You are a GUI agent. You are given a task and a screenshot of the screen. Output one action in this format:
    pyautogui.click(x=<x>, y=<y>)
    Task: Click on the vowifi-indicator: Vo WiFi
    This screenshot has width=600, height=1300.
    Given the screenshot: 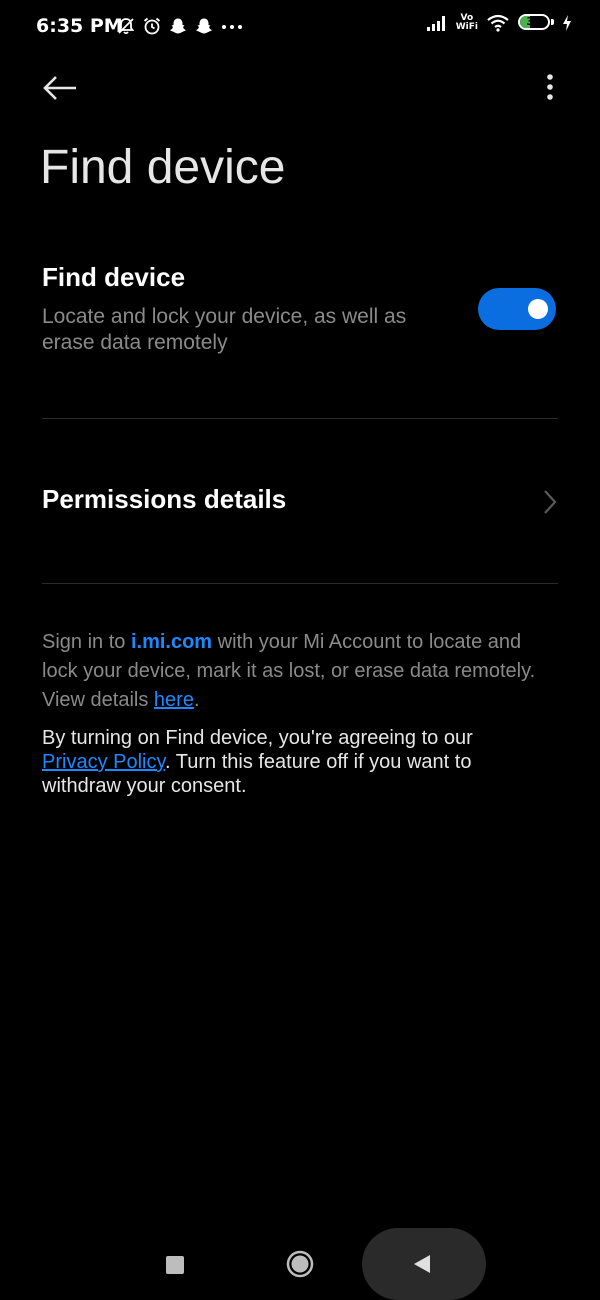 What is the action you would take?
    pyautogui.click(x=467, y=23)
    